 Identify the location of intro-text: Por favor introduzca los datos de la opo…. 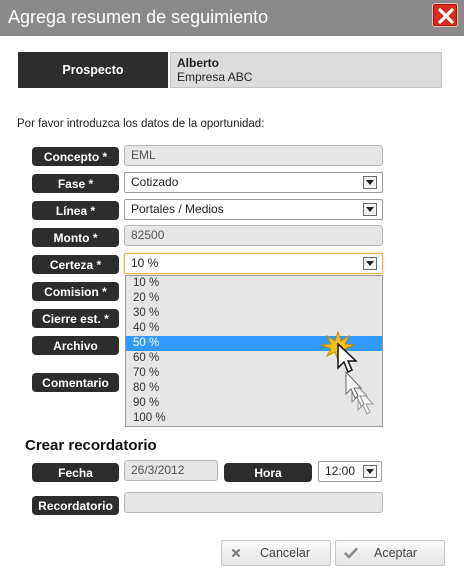
(141, 124).